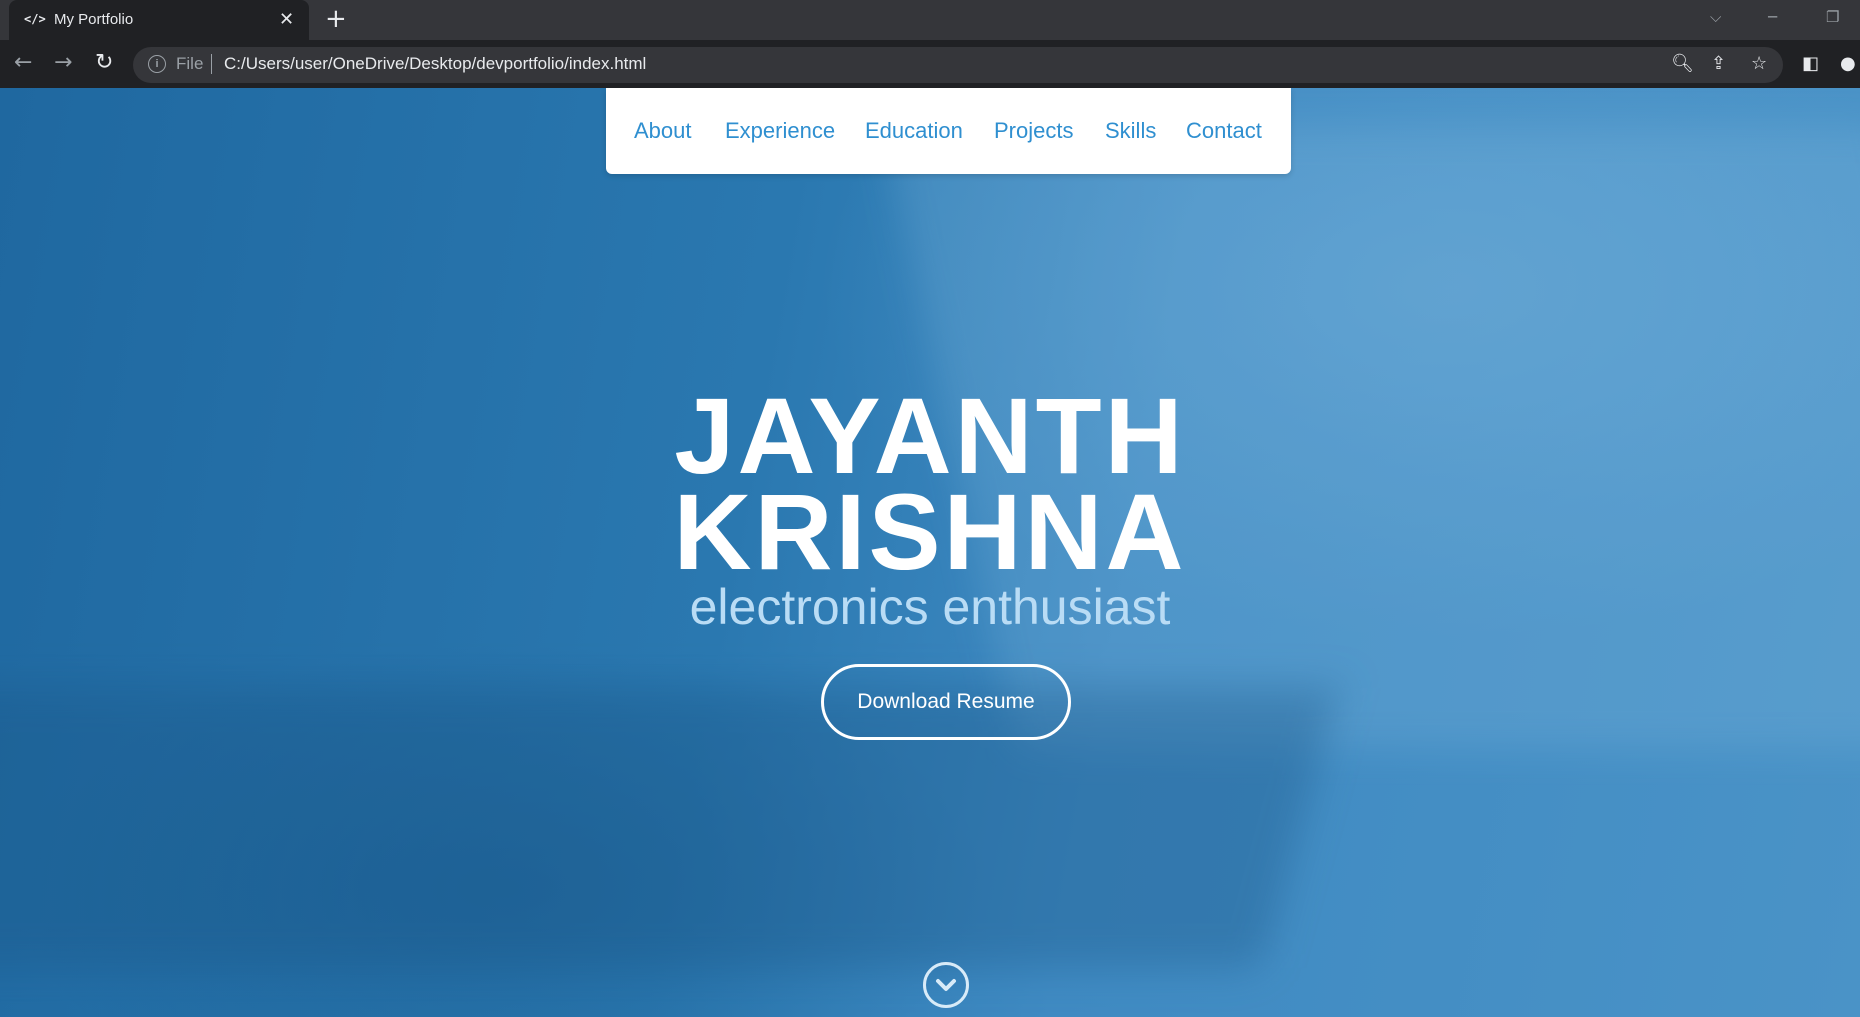 Image resolution: width=1860 pixels, height=1017 pixels. Describe the element at coordinates (1810, 63) in the screenshot. I see `sidepanel-icon: ◧` at that location.